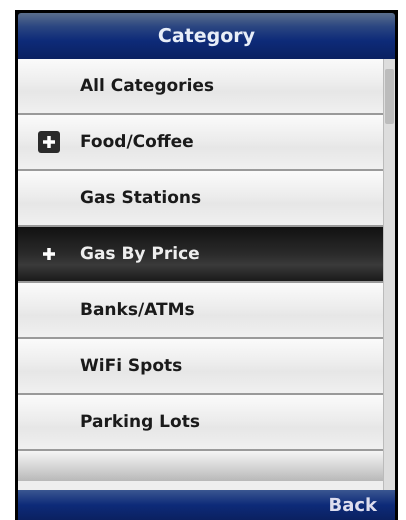 This screenshot has width=406, height=520. Describe the element at coordinates (200, 255) in the screenshot. I see `category-item: Gas By Price` at that location.